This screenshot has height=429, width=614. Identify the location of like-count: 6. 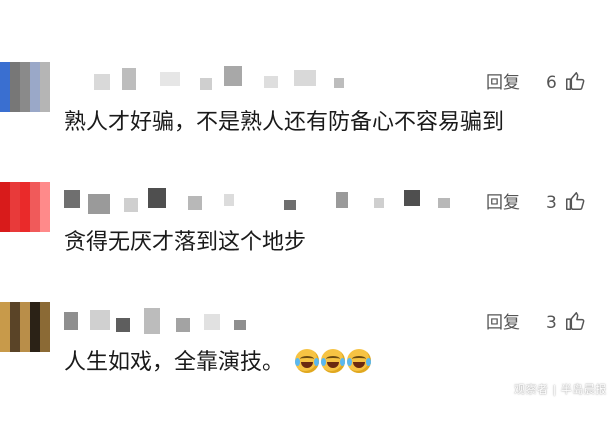
(551, 83).